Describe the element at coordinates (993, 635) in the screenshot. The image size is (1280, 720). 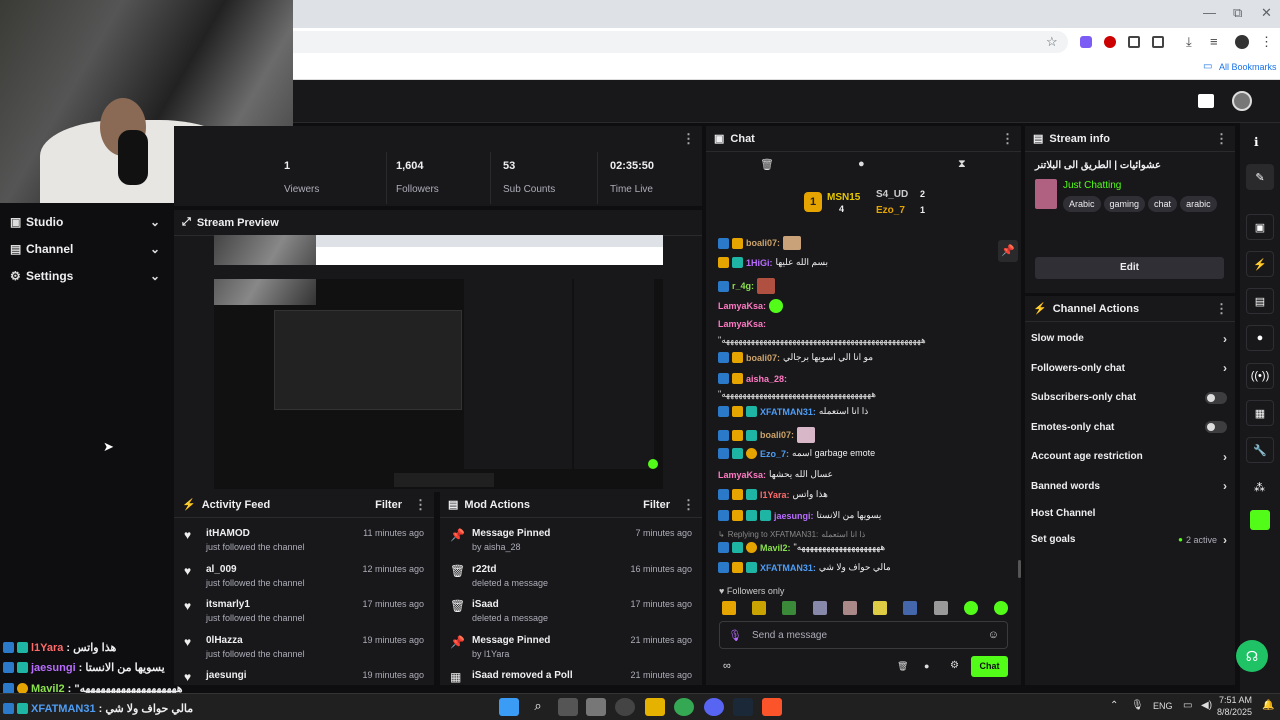
I see `emoji-icon: ☺` at that location.